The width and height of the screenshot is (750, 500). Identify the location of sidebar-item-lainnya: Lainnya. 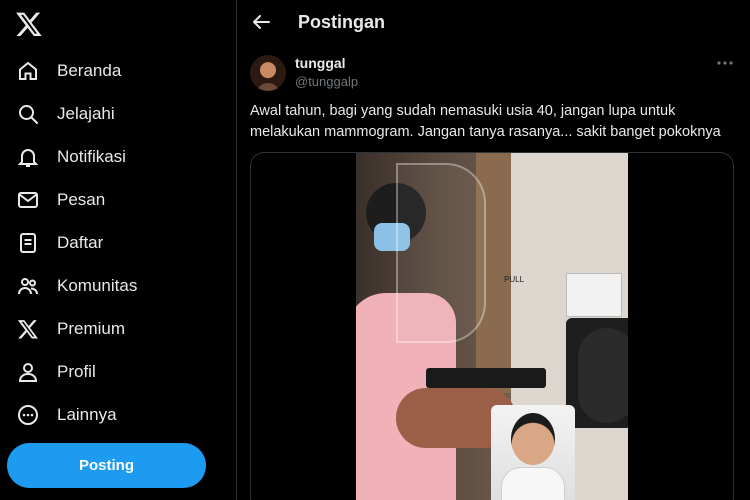
(66, 415).